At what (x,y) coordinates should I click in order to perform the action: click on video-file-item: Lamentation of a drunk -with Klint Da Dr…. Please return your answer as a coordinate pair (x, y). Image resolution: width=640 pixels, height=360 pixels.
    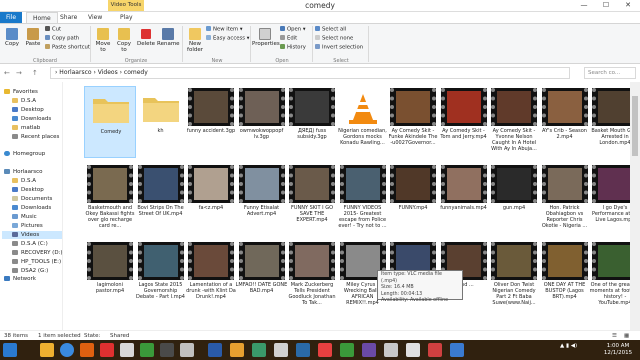
    Looking at the image, I should click on (211, 276).